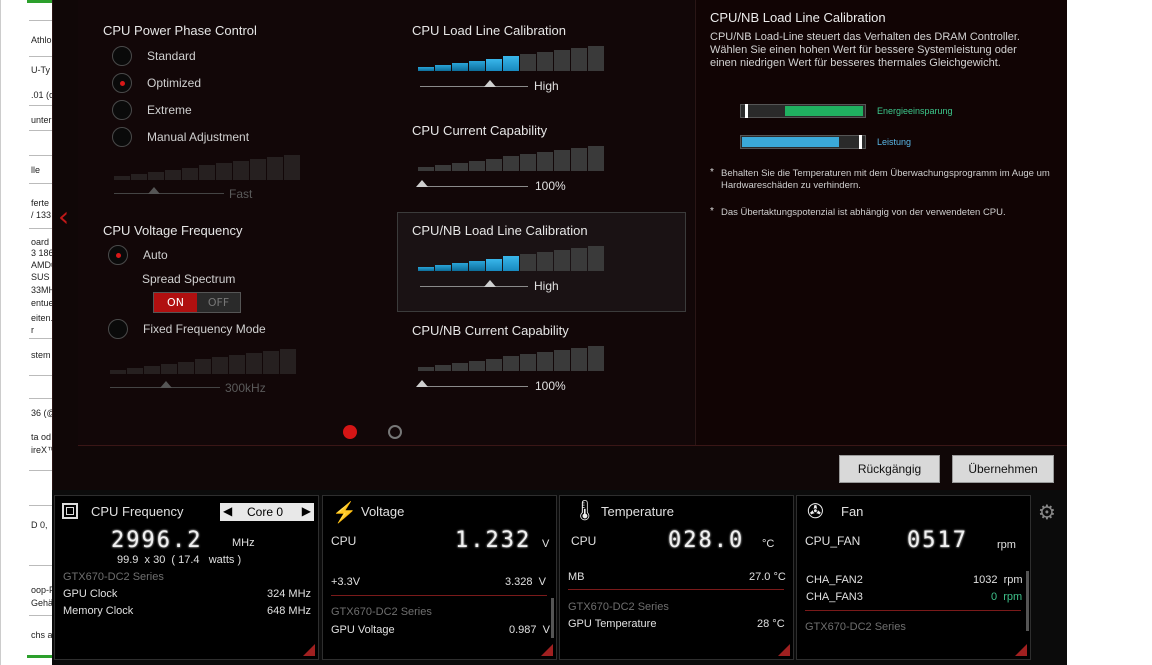 Image resolution: width=1152 pixels, height=665 pixels. I want to click on settings-gear-icon: ⚙, so click(1047, 512).